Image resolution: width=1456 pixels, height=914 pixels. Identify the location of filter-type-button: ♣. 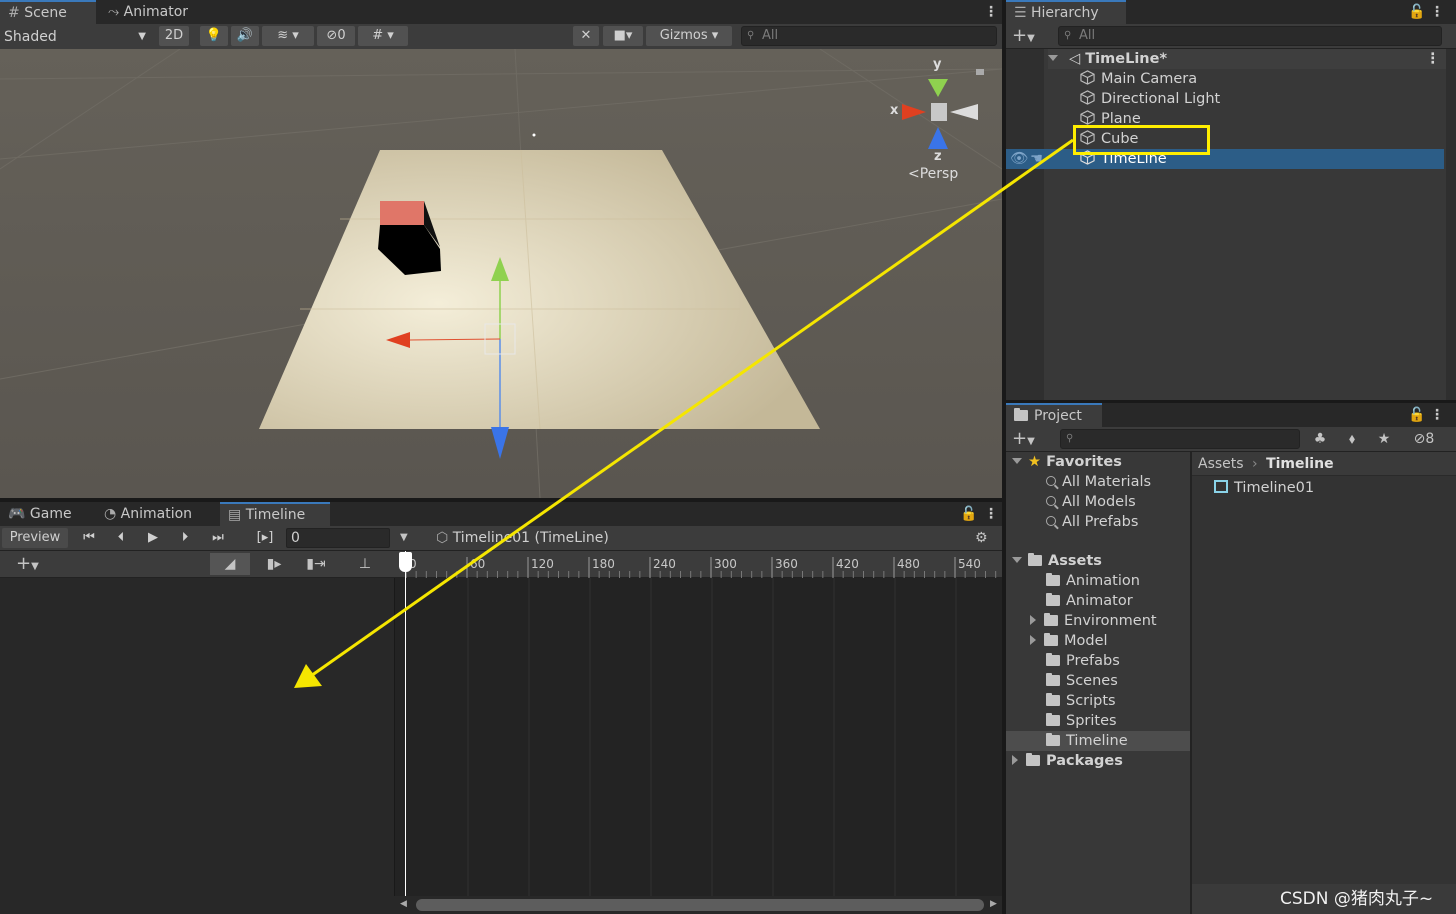
(1320, 439).